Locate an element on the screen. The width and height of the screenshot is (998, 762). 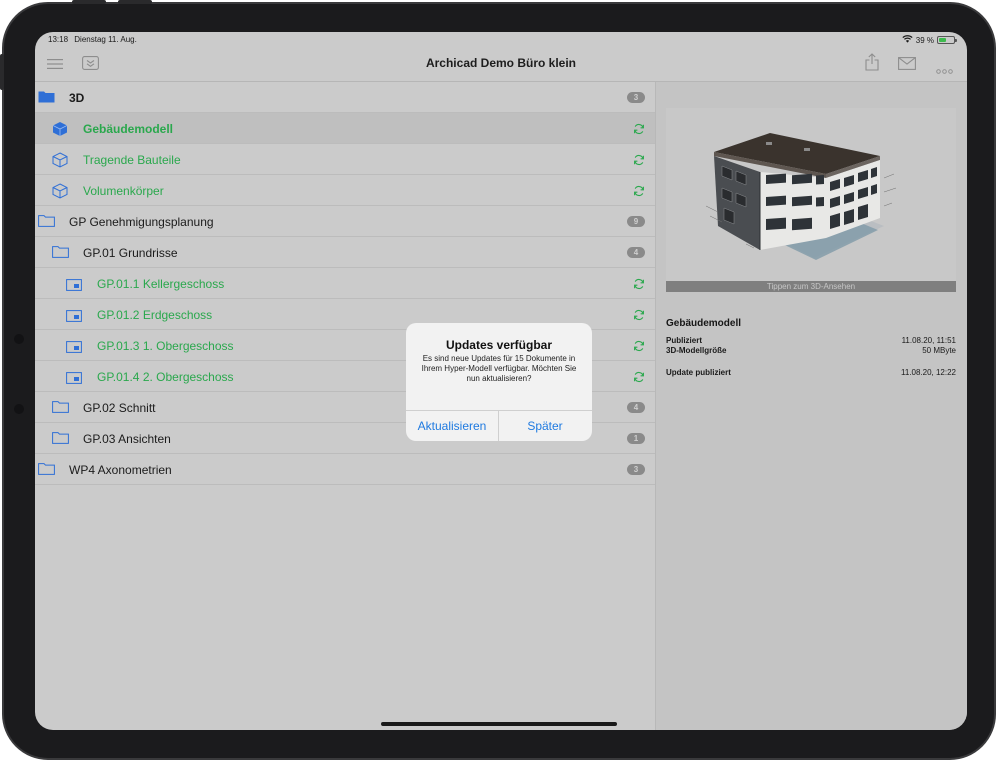
list-item-label: Gebäudemodell is located at coordinates (128, 129).